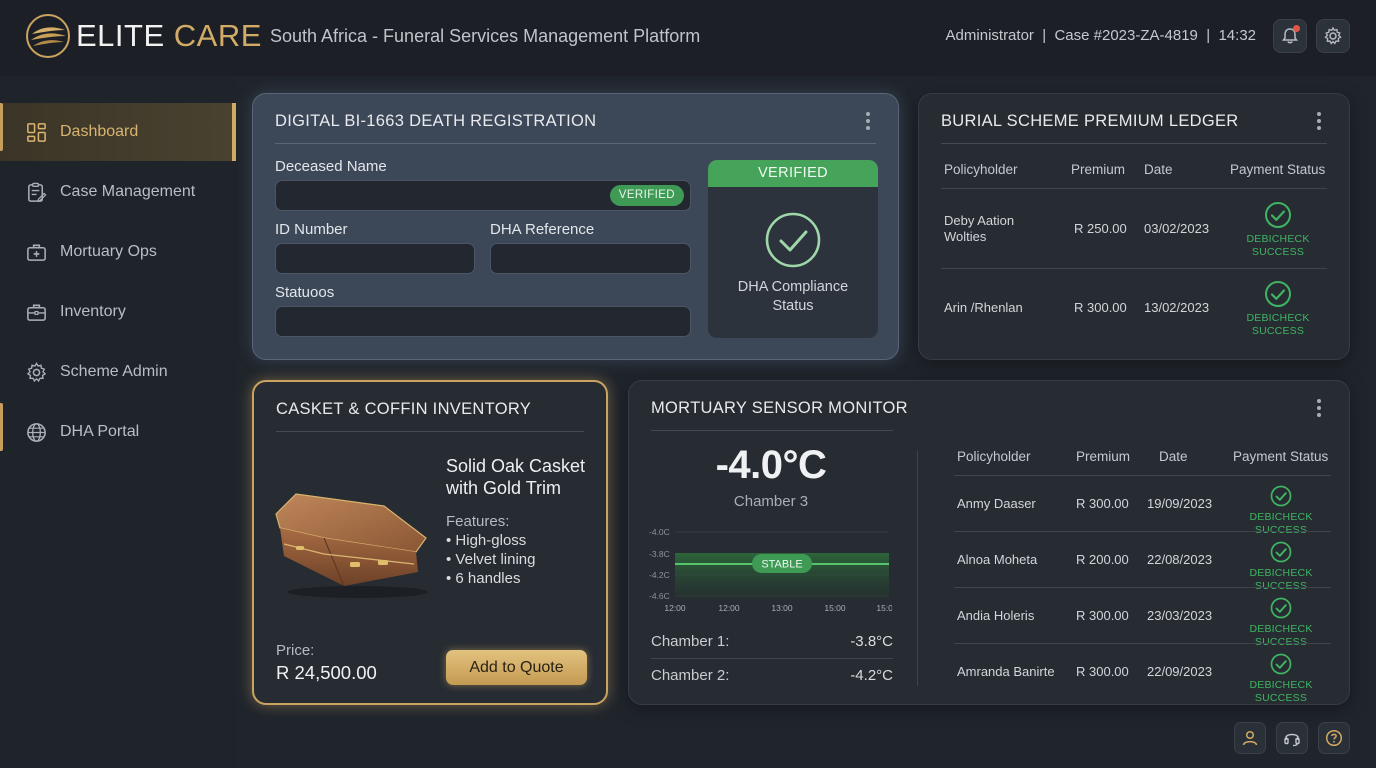 This screenshot has height=768, width=1376. What do you see at coordinates (781, 565) in the screenshot?
I see `stable-badge: STABLE` at bounding box center [781, 565].